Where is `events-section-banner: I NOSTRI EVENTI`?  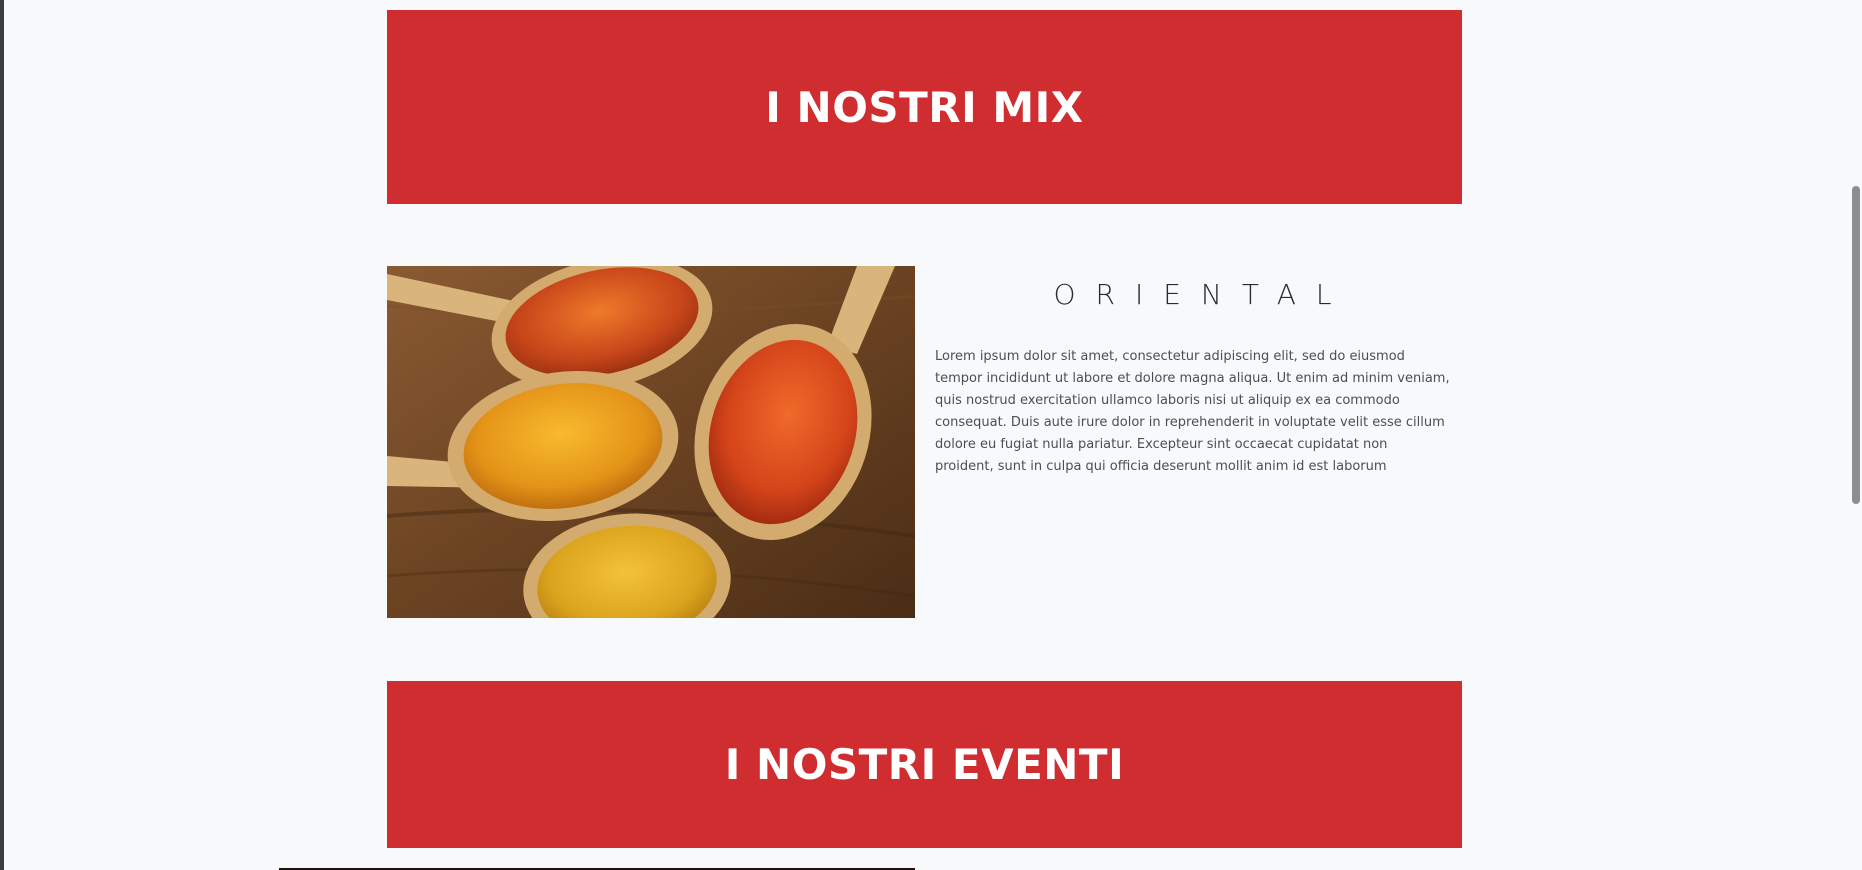
events-section-banner: I NOSTRI EVENTI is located at coordinates (924, 764).